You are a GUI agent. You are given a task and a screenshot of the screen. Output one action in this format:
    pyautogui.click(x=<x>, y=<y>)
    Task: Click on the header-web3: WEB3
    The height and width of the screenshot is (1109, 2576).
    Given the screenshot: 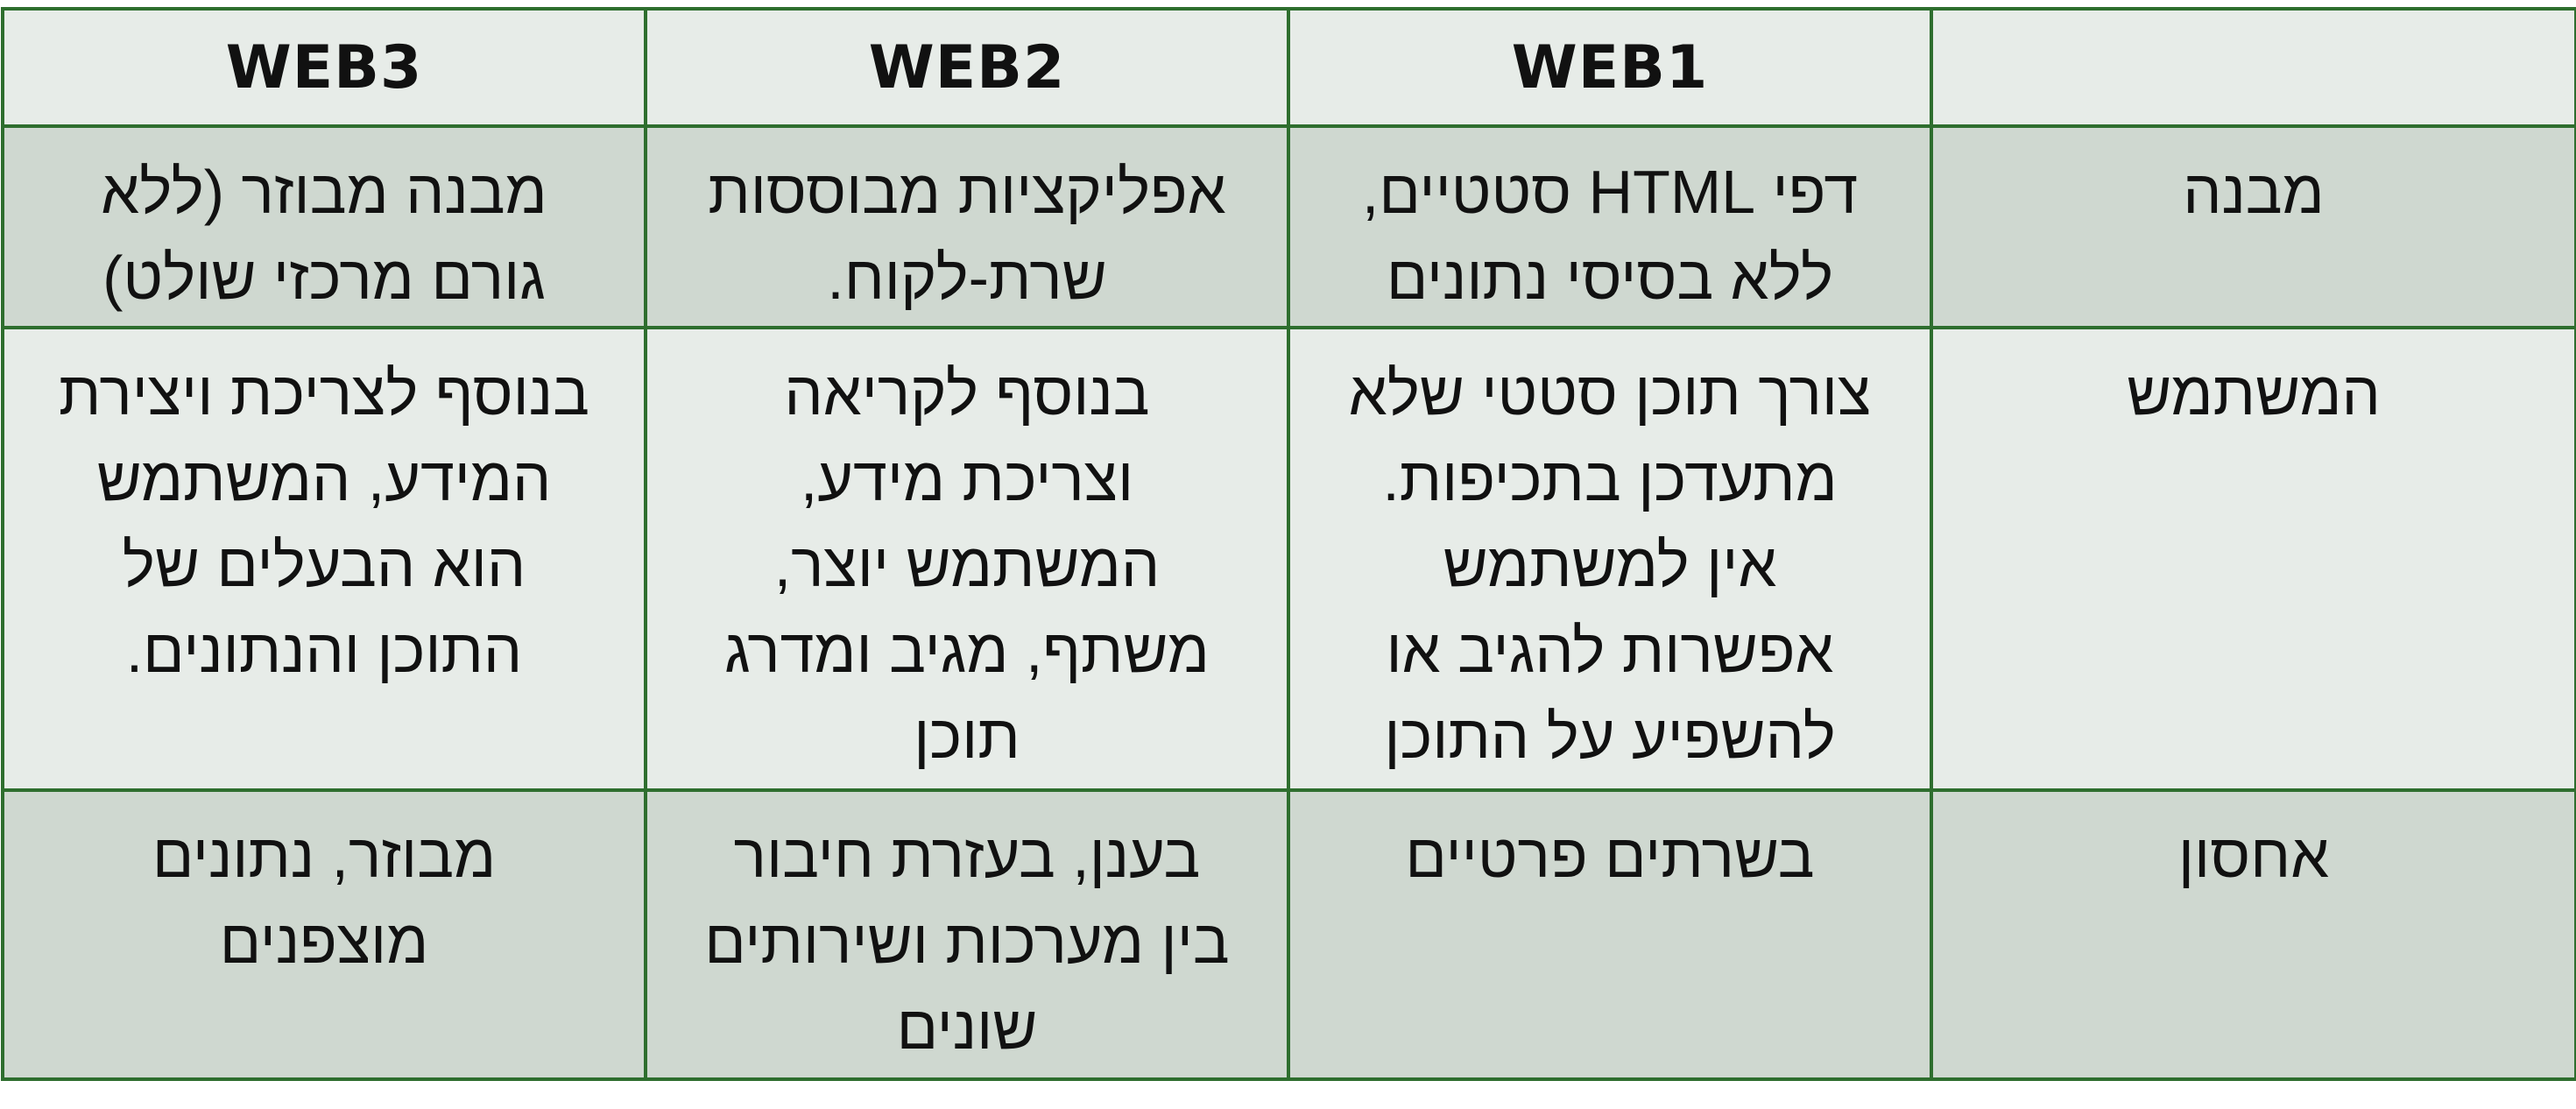 What is the action you would take?
    pyautogui.click(x=324, y=67)
    